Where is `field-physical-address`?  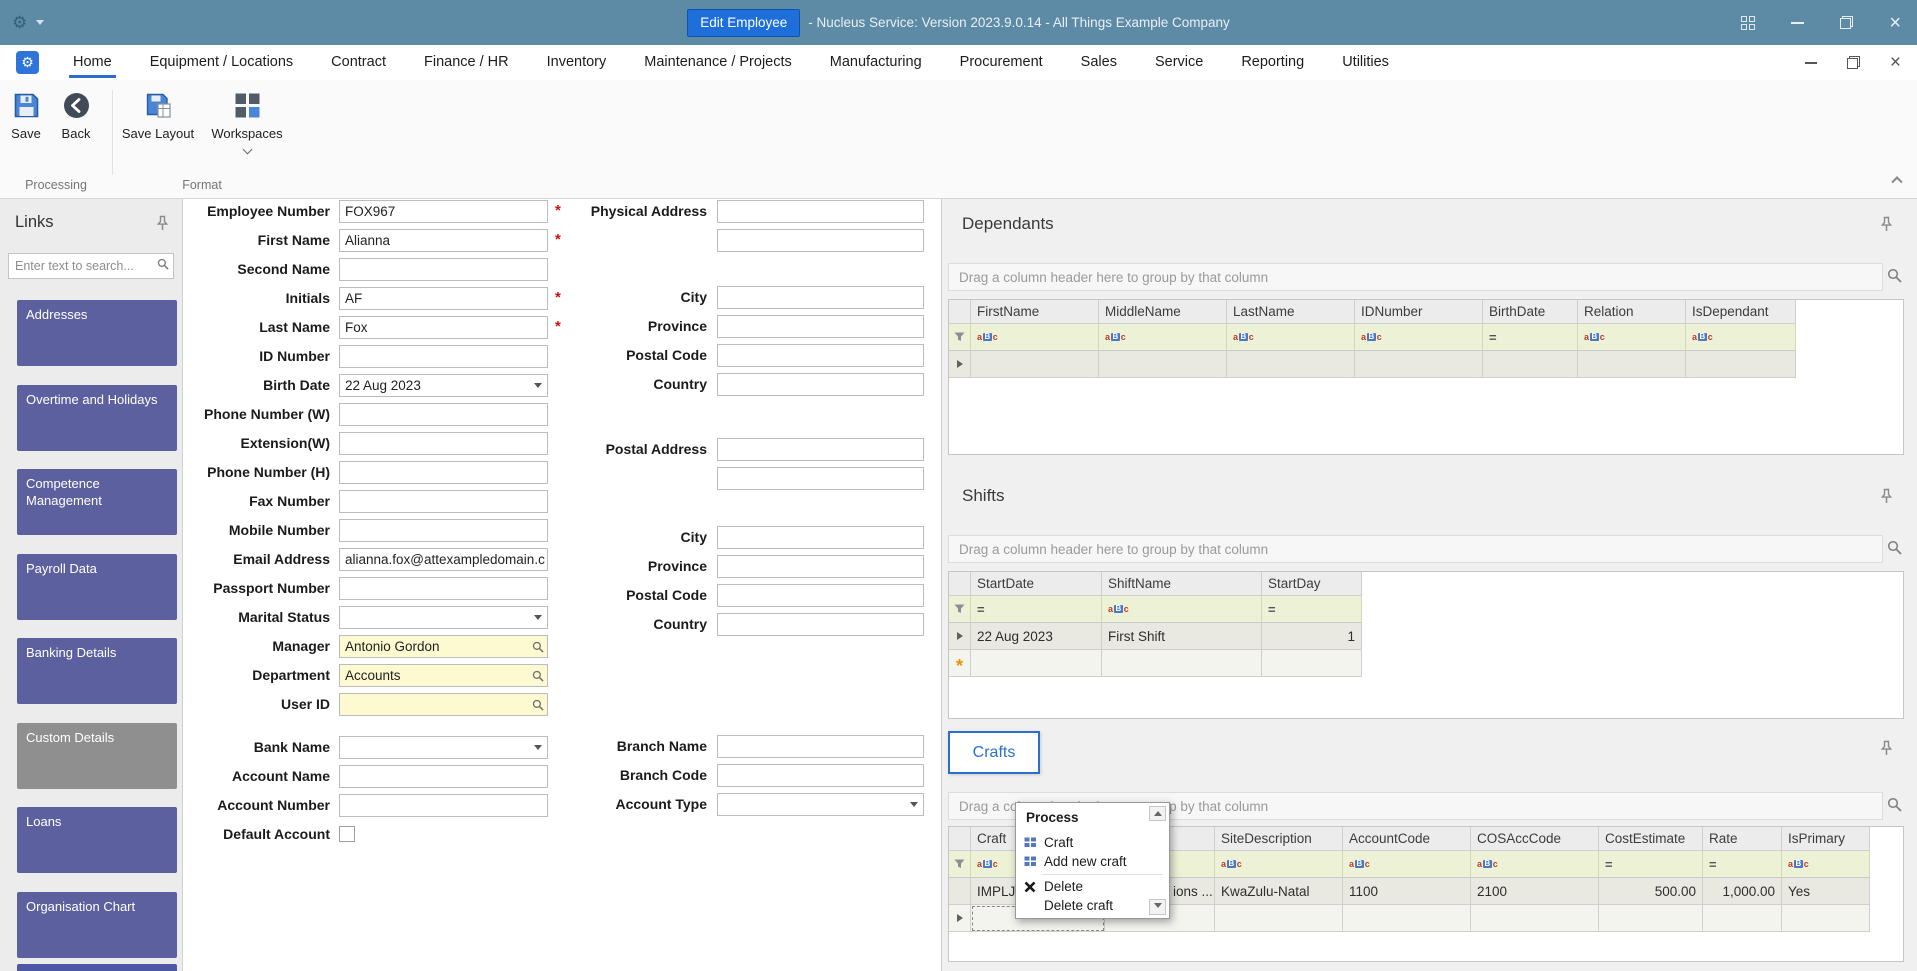 field-physical-address is located at coordinates (820, 211).